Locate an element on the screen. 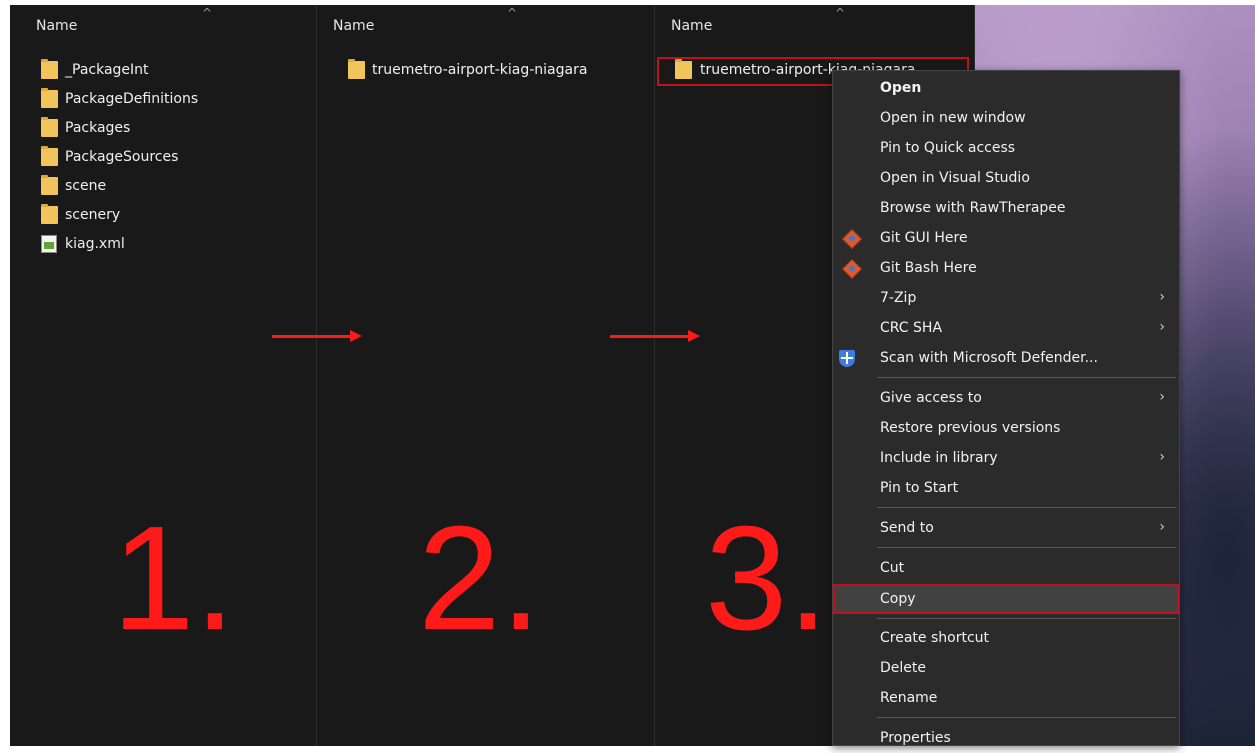  menu-item-label: 7-Zip is located at coordinates (898, 298).